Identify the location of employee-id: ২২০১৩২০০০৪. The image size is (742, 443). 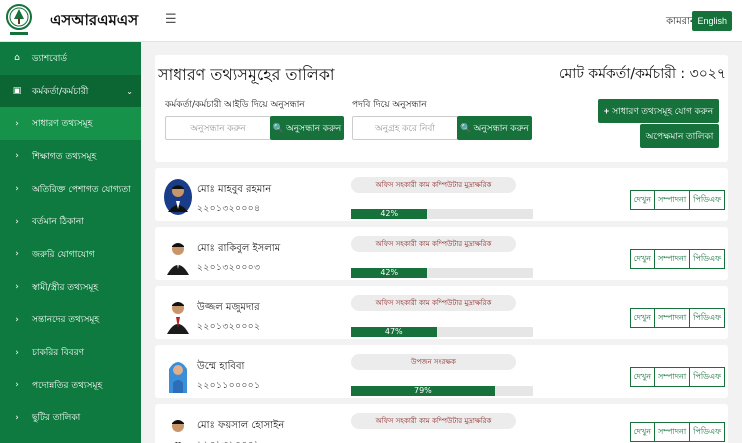
(229, 209).